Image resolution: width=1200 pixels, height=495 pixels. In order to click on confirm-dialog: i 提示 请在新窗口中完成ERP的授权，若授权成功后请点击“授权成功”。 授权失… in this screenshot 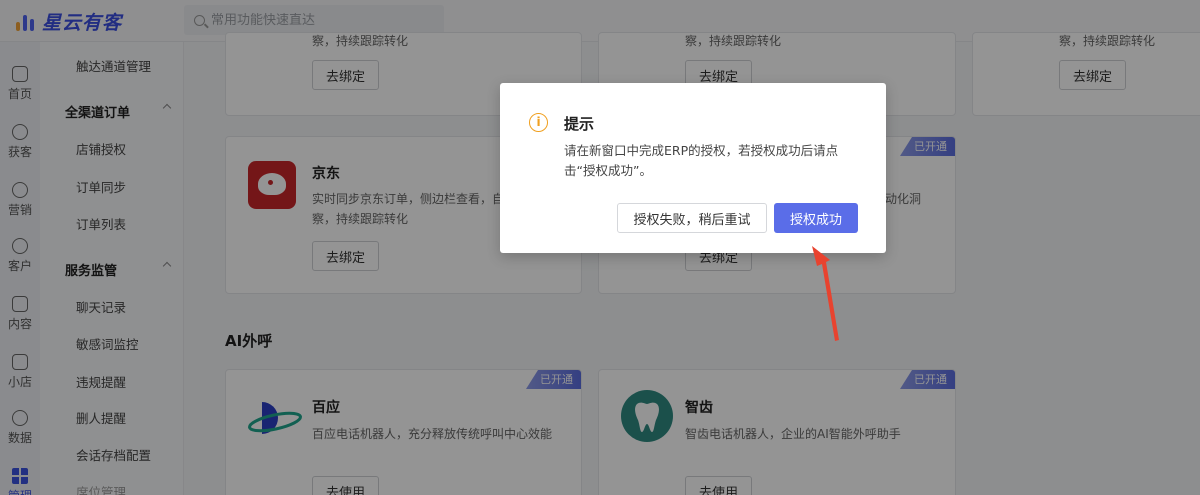, I will do `click(693, 168)`.